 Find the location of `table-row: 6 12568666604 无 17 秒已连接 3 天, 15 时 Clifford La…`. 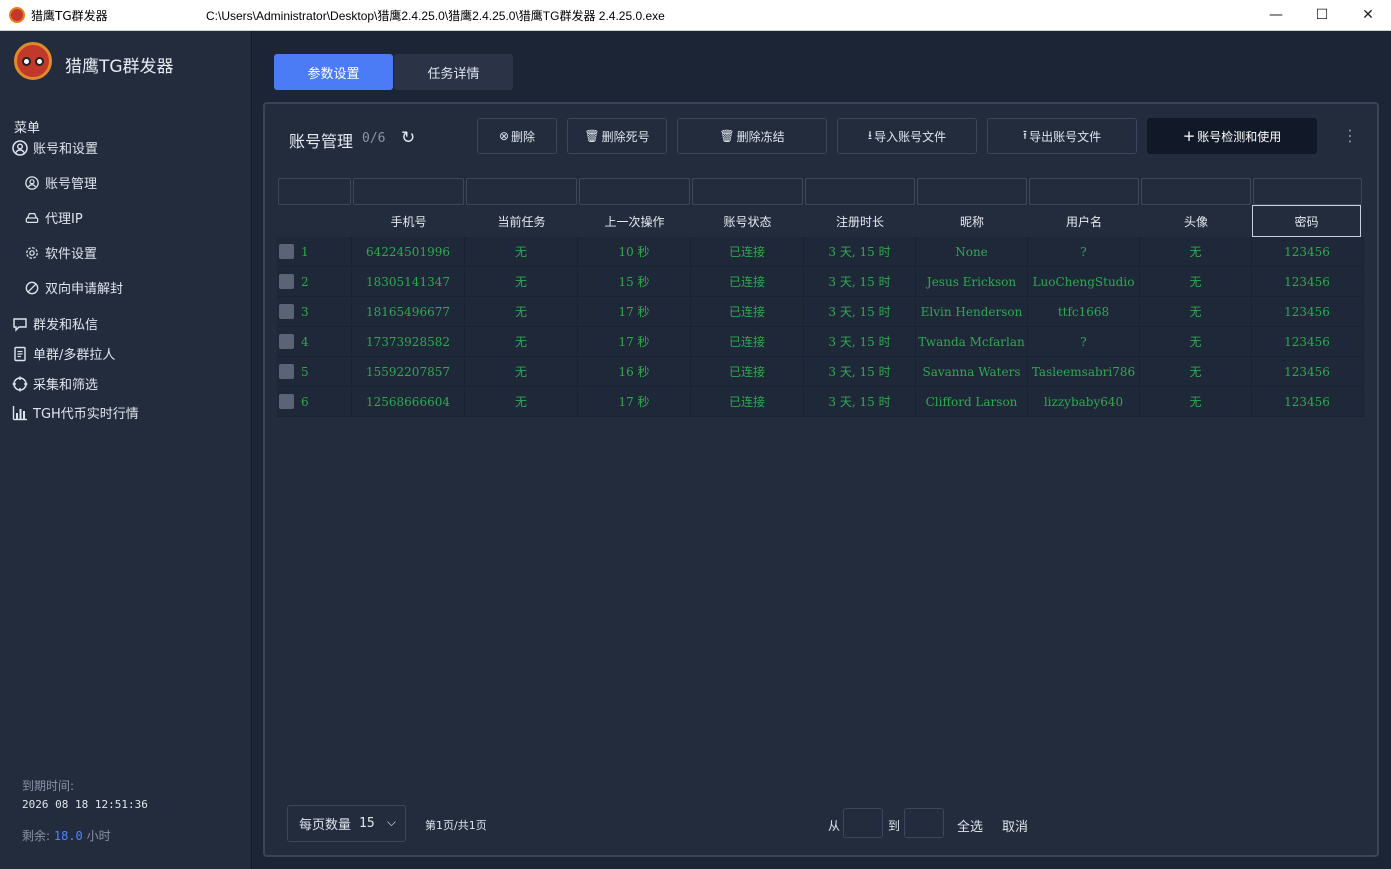

table-row: 6 12568666604 无 17 秒已连接 3 天, 15 时 Clifford La… is located at coordinates (821, 402).